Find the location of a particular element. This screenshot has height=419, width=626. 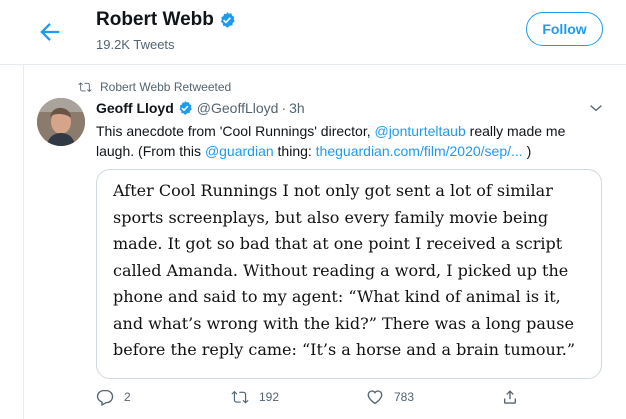

tweet-author-line: Geoff Lloyd @GeoffLloyd · 3h is located at coordinates (200, 108).